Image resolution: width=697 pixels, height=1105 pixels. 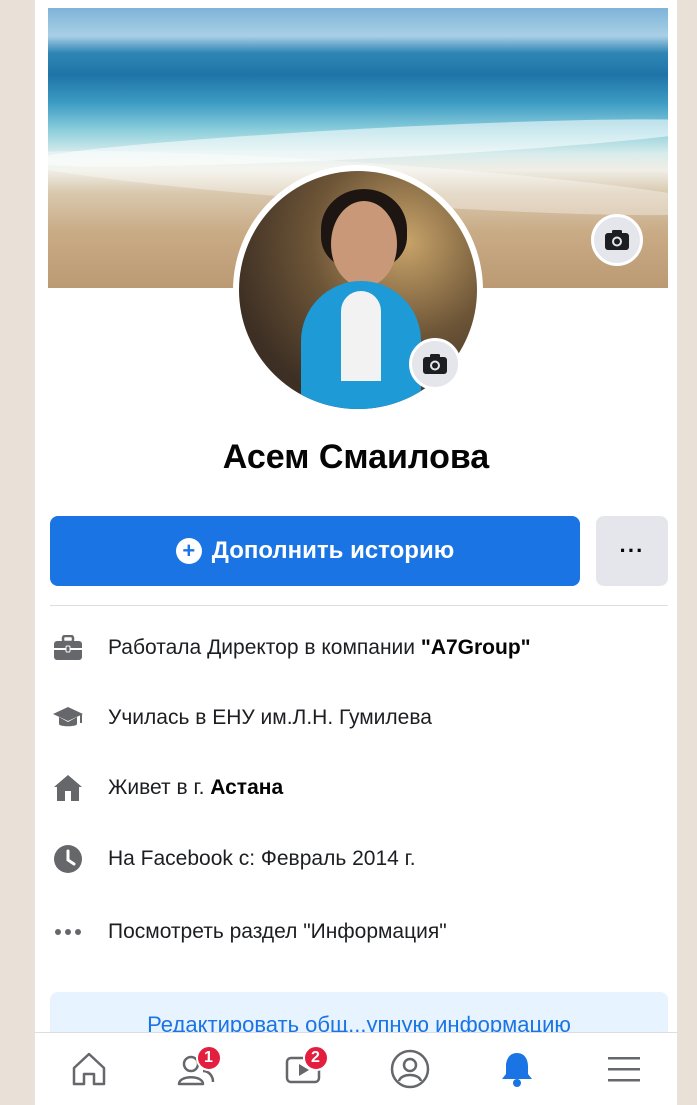 I want to click on profile-icon, so click(x=409, y=1069).